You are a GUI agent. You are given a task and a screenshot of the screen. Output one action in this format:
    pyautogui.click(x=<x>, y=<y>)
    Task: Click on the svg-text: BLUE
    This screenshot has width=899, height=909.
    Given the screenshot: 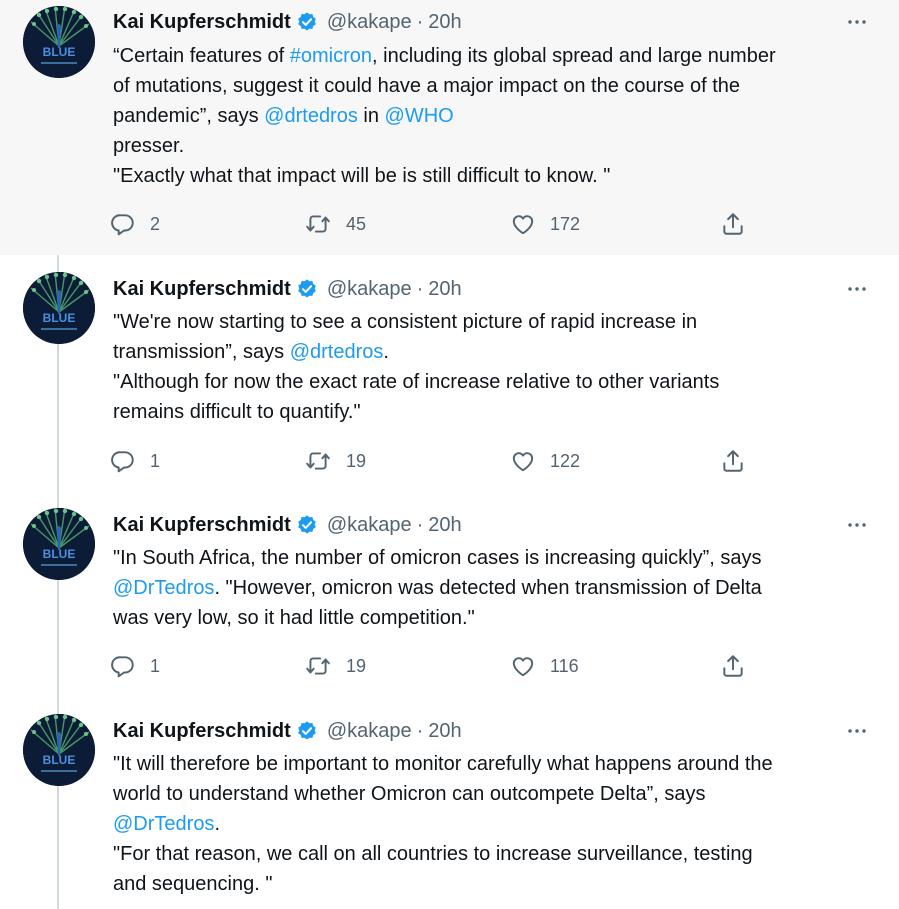 What is the action you would take?
    pyautogui.click(x=59, y=318)
    